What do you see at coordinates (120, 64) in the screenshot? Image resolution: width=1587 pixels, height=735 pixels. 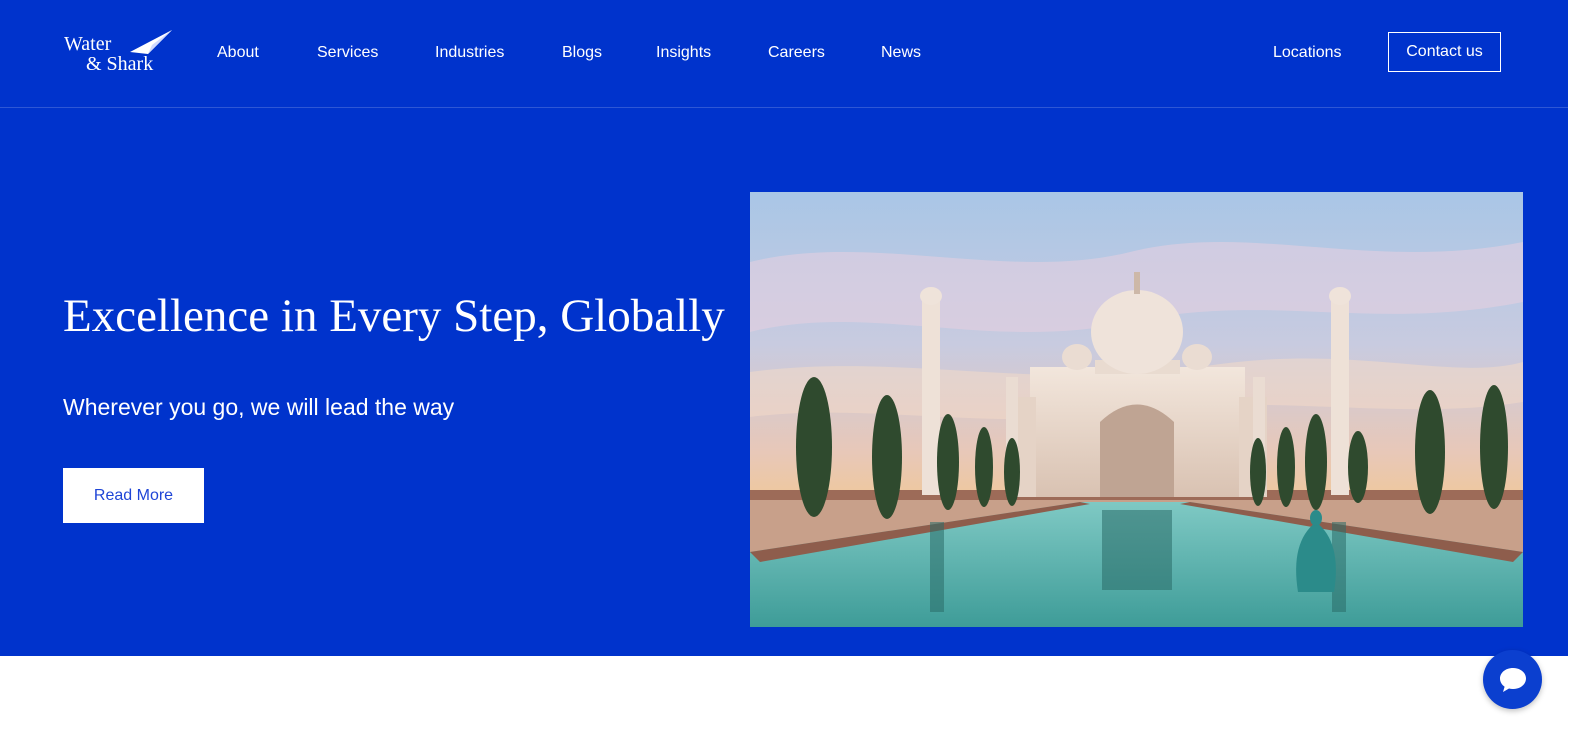 I see `logo-text-line2: & Shark` at bounding box center [120, 64].